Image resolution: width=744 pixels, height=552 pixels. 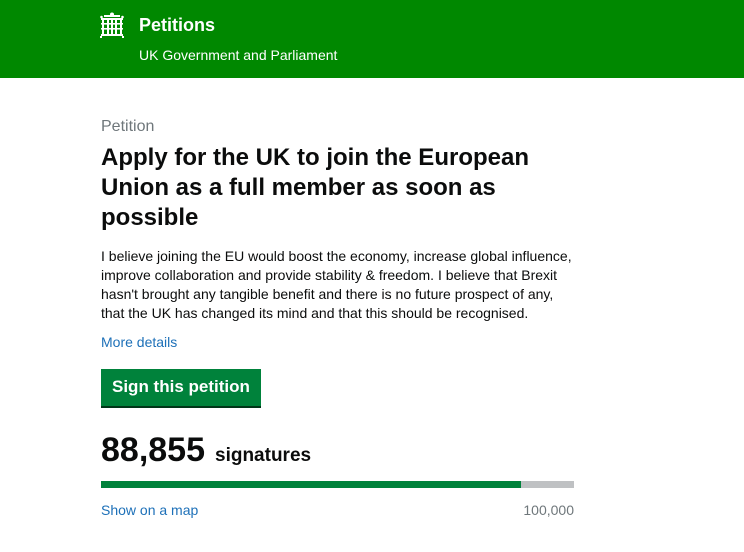 What do you see at coordinates (181, 387) in the screenshot?
I see `sign-petition-button: Sign this petition` at bounding box center [181, 387].